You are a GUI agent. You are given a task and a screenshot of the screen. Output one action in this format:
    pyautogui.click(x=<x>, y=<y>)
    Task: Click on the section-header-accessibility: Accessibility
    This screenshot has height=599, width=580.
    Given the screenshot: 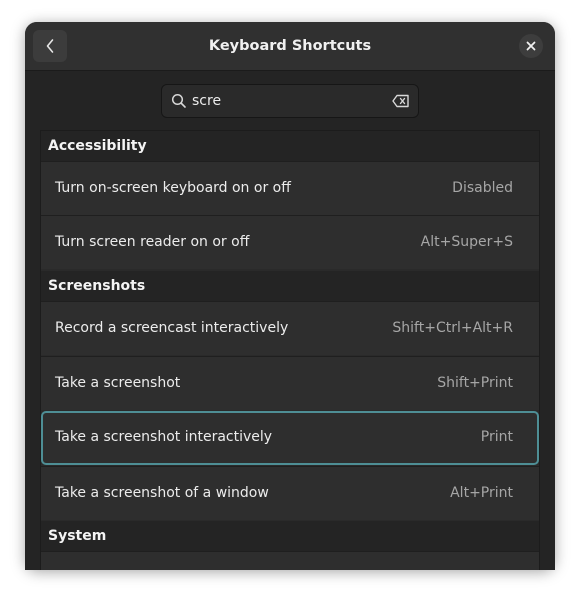 What is the action you would take?
    pyautogui.click(x=290, y=146)
    